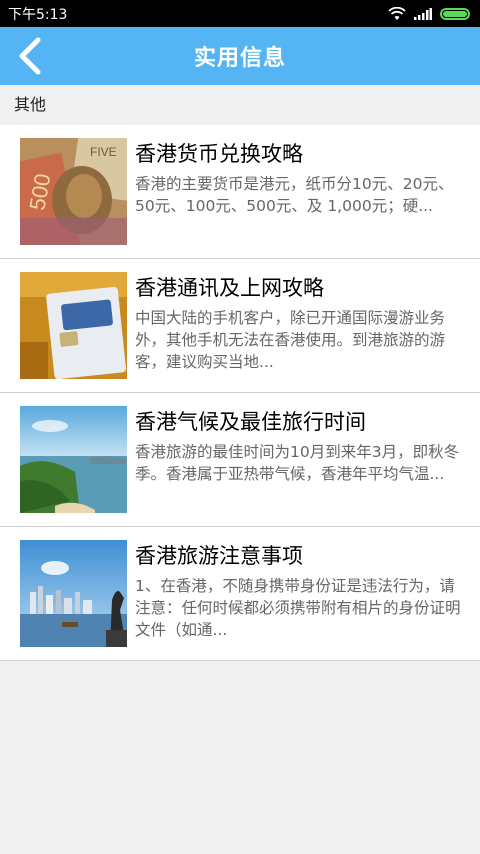 This screenshot has height=854, width=480. I want to click on item-title: 香港通讯及上网攻略, so click(229, 288).